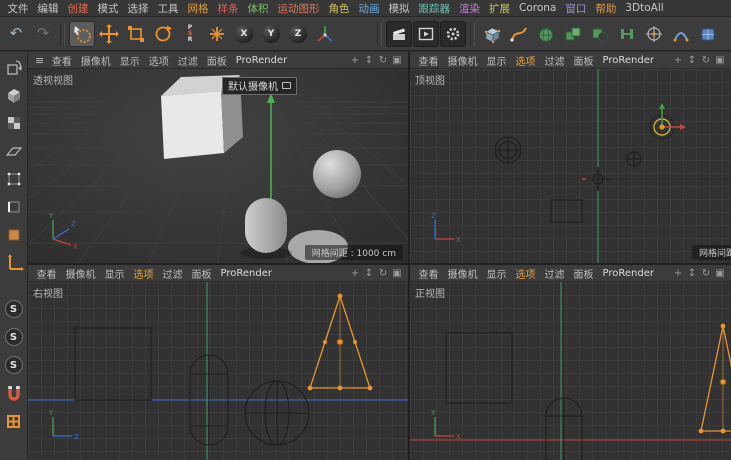  Describe the element at coordinates (217, 34) in the screenshot. I see `last-used-tool` at that location.